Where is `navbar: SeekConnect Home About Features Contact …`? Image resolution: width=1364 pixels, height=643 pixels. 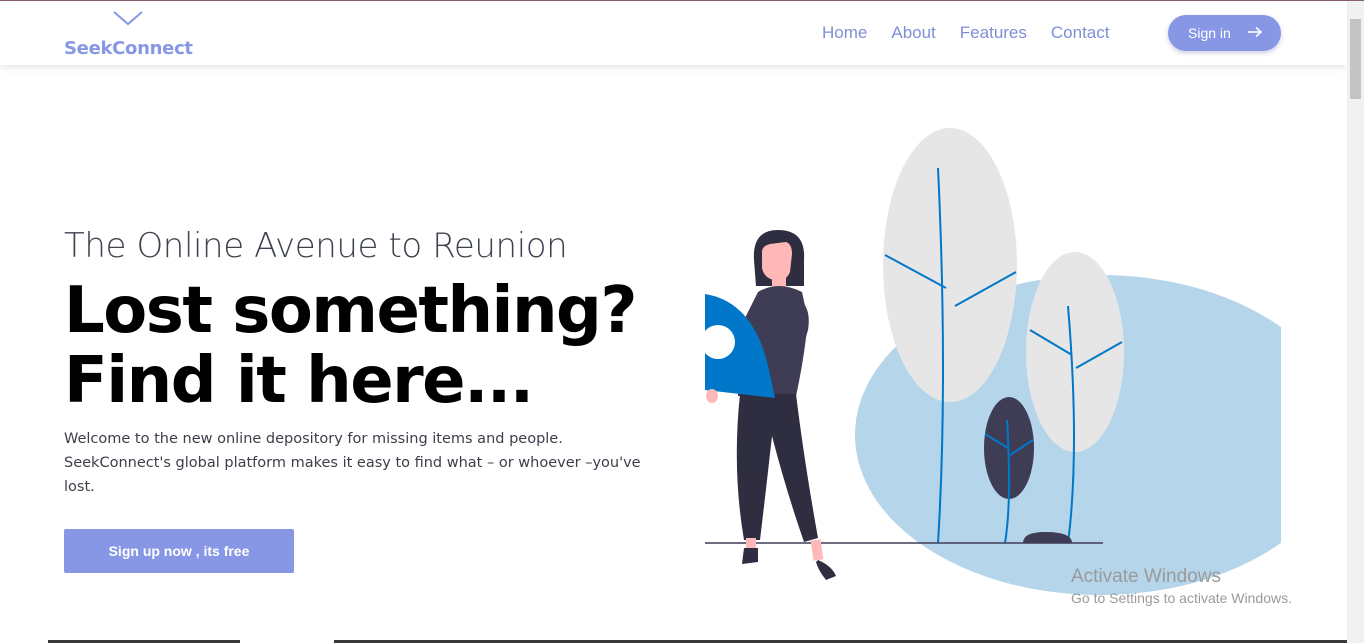 navbar: SeekConnect Home About Features Contact … is located at coordinates (673, 33).